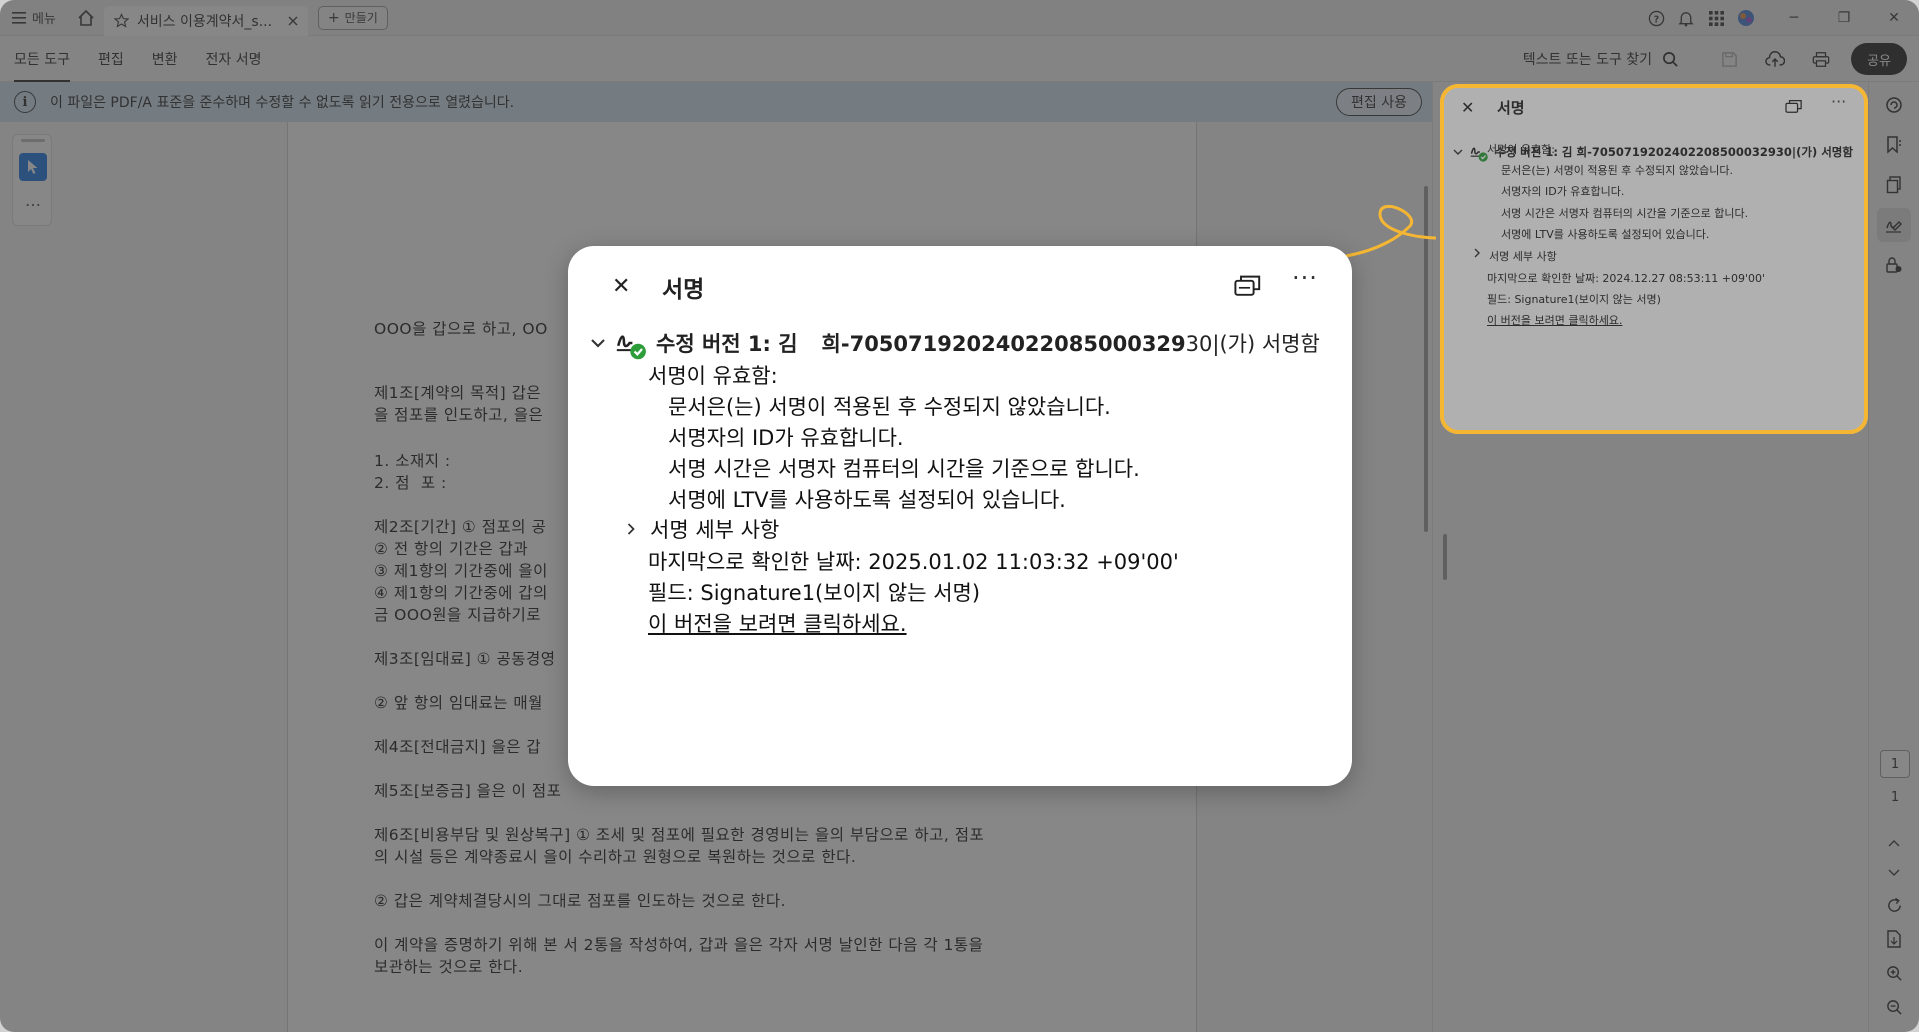 The width and height of the screenshot is (1919, 1032). What do you see at coordinates (1305, 278) in the screenshot?
I see `popup-more-button: ···` at bounding box center [1305, 278].